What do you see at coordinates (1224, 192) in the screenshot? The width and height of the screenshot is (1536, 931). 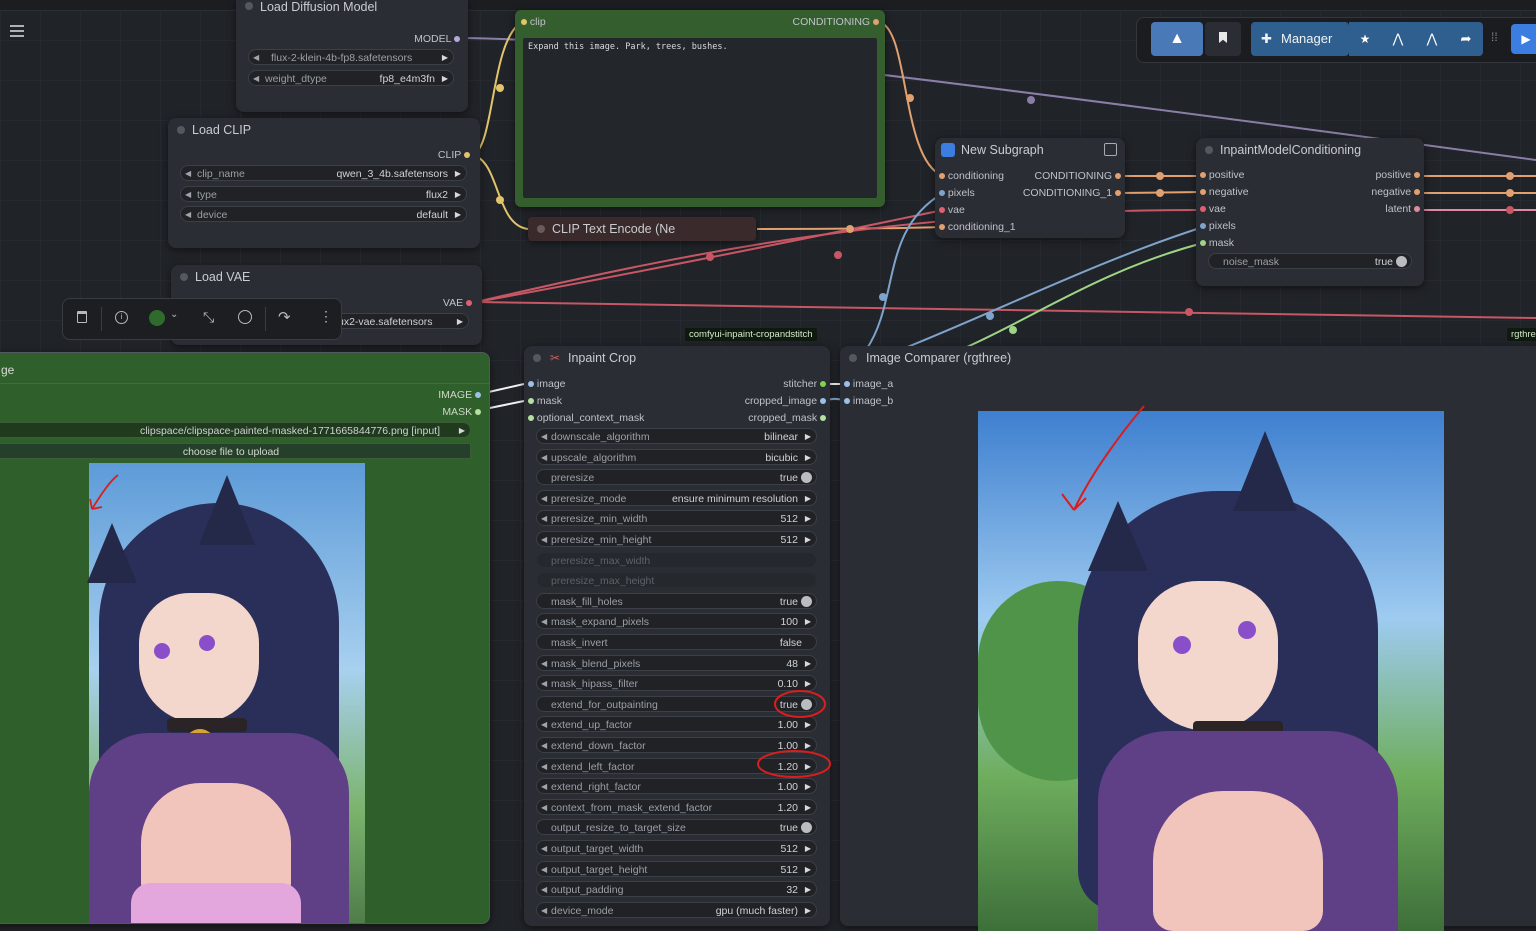 I see `input-negative: negative` at bounding box center [1224, 192].